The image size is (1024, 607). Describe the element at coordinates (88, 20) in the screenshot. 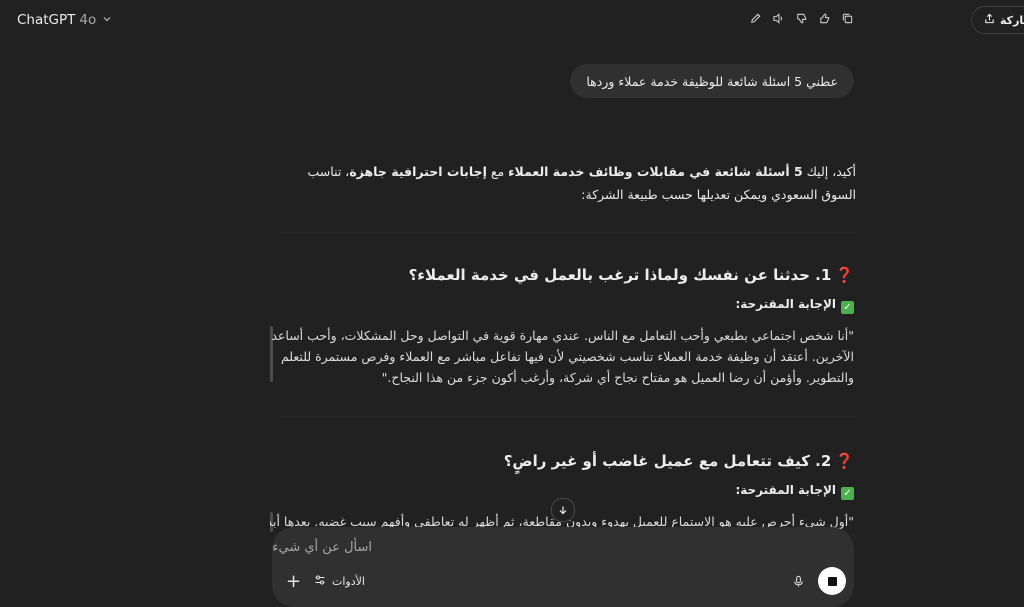

I see `model-version: 4o` at that location.